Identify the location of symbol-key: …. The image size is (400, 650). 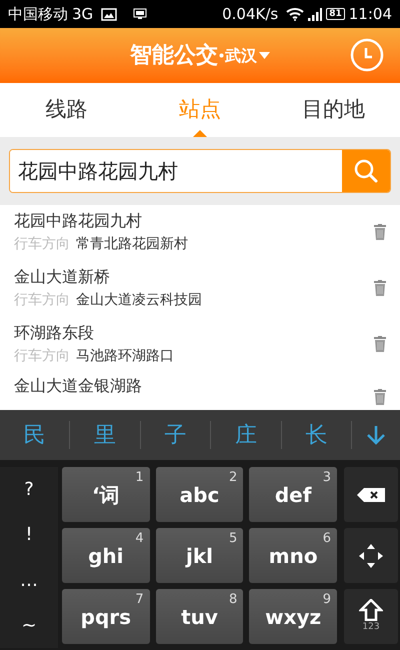
(29, 580).